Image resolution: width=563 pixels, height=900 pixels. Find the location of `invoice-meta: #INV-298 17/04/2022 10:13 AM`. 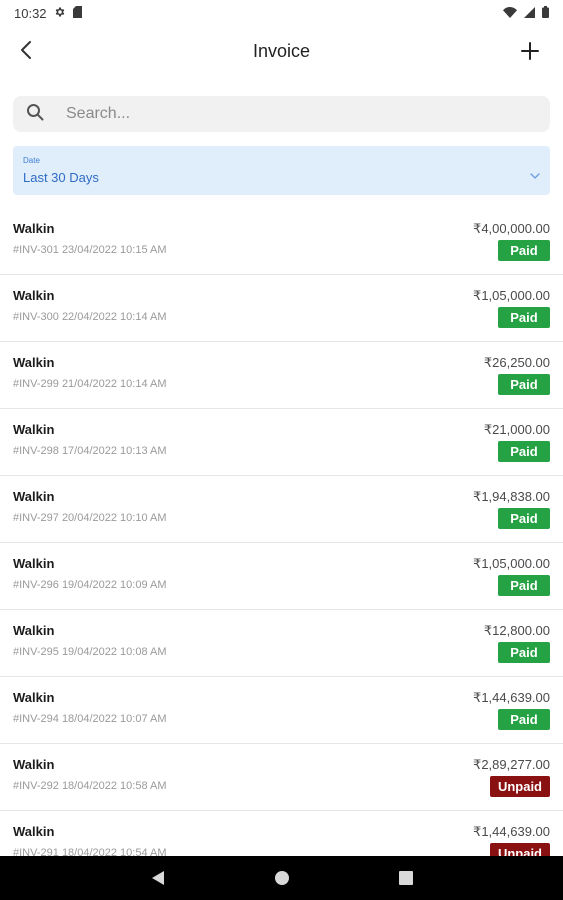

invoice-meta: #INV-298 17/04/2022 10:13 AM is located at coordinates (90, 451).